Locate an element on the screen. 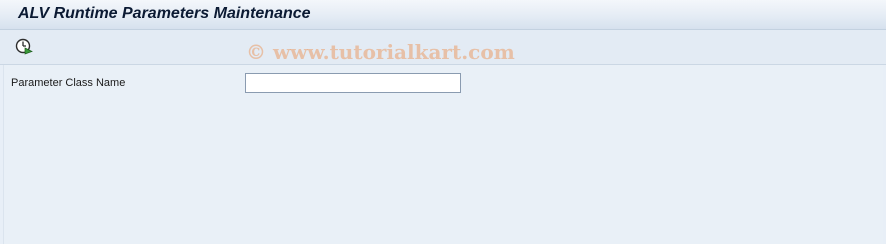 Image resolution: width=886 pixels, height=244 pixels. watermark: © www.tutorialkart.com is located at coordinates (380, 52).